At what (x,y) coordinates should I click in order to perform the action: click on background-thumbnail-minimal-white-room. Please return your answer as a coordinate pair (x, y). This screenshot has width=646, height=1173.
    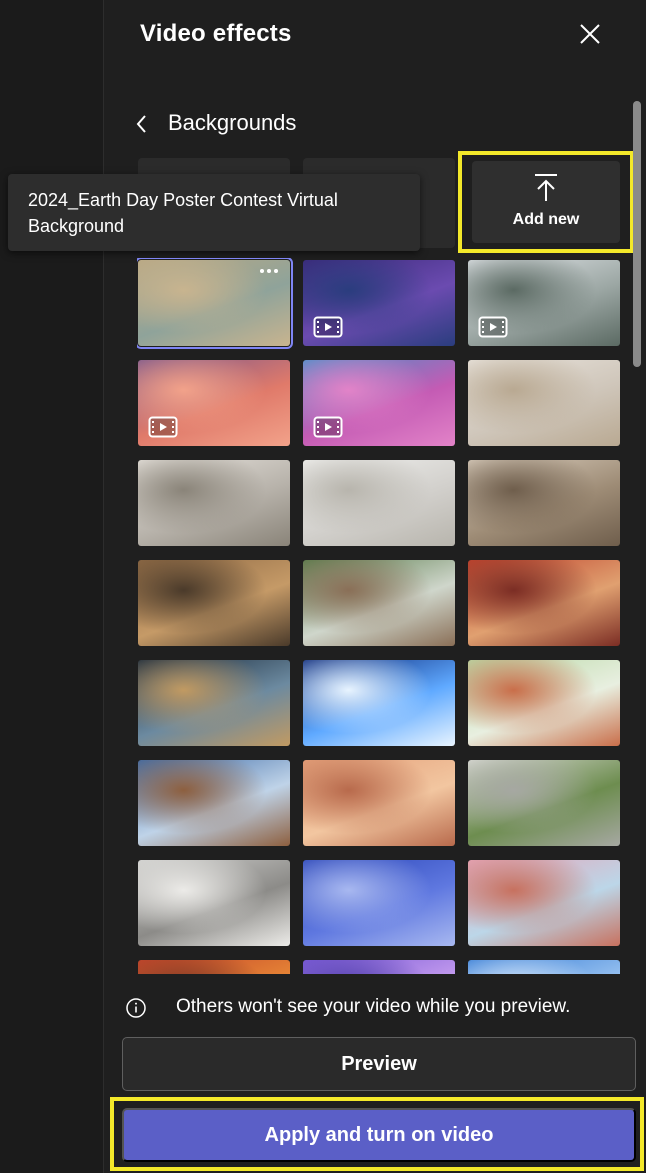
    Looking at the image, I should click on (544, 403).